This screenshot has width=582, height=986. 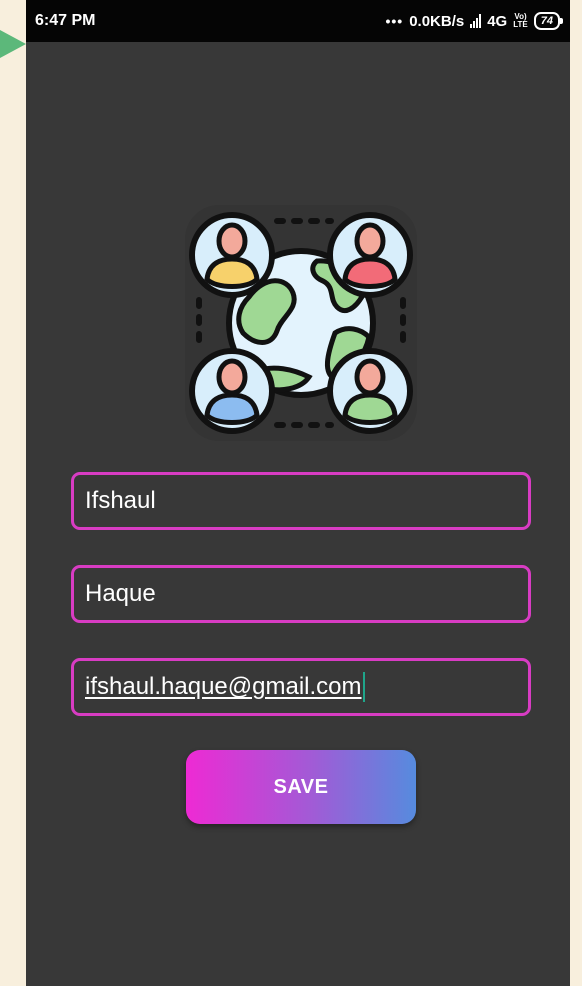 I want to click on email-input: ifshaul.haque@gmail.com, so click(x=301, y=687).